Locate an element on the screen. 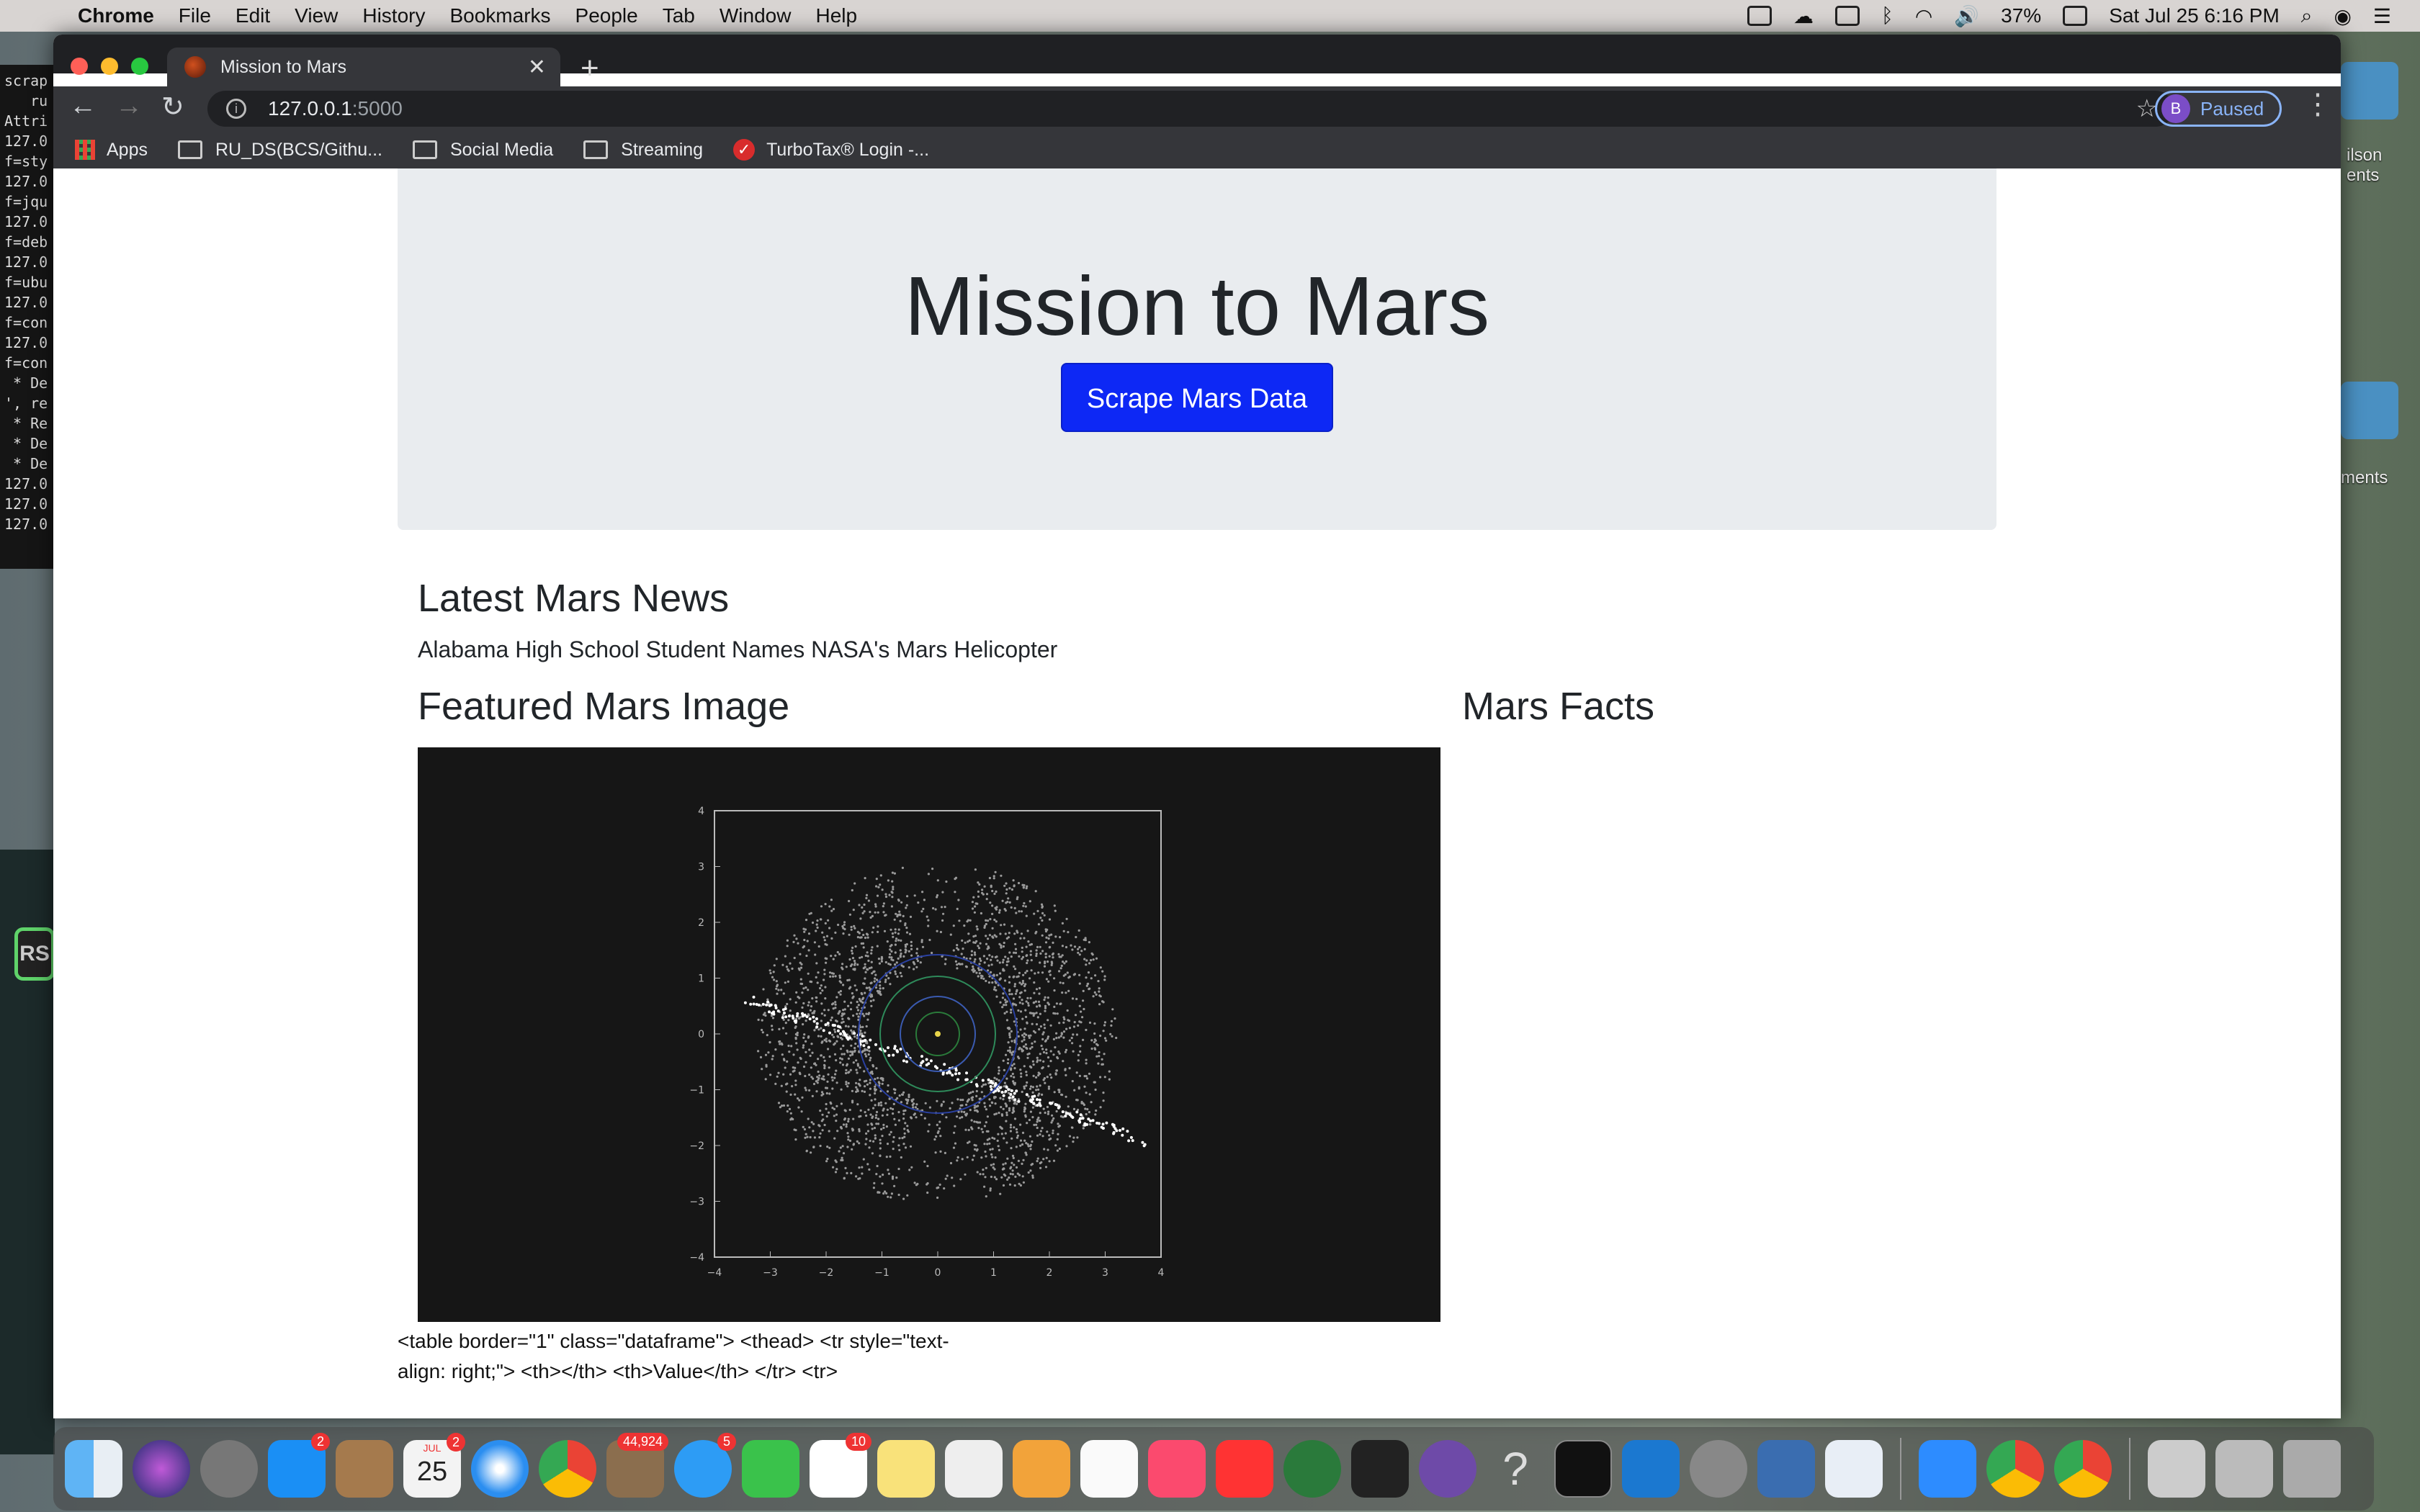  clock: Sat Jul 25 6:16 PM is located at coordinates (2194, 15).